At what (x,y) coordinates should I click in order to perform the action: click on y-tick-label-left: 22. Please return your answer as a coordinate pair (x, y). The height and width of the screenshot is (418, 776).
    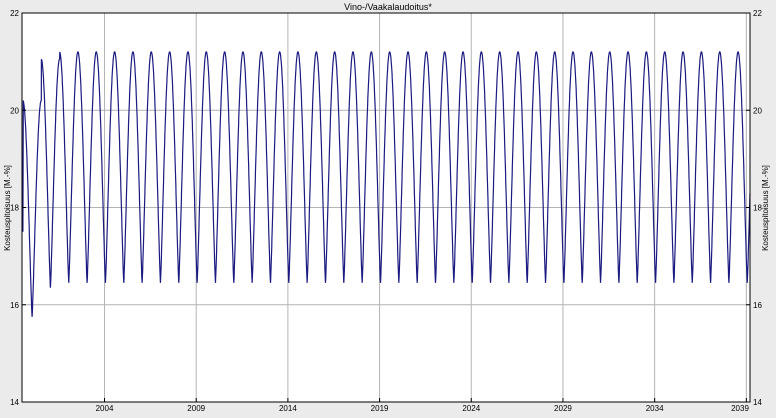
    Looking at the image, I should click on (14, 13).